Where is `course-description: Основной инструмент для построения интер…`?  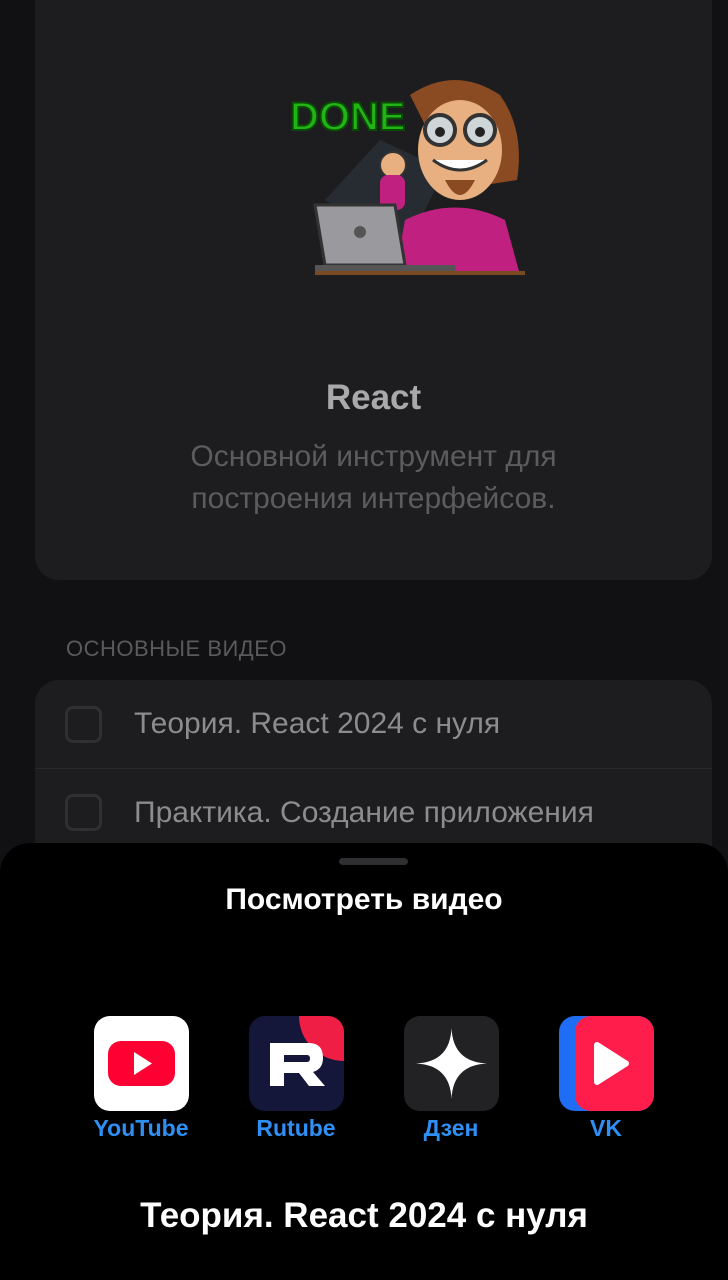 course-description: Основной инструмент для построения интер… is located at coordinates (373, 477).